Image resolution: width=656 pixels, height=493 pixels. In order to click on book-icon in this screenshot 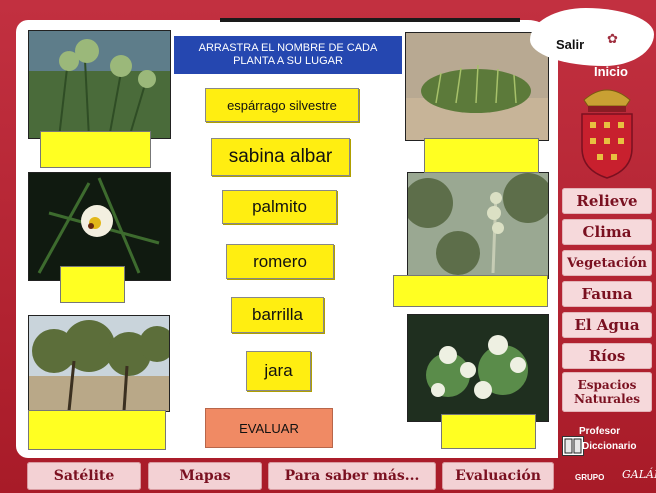, I will do `click(573, 446)`.